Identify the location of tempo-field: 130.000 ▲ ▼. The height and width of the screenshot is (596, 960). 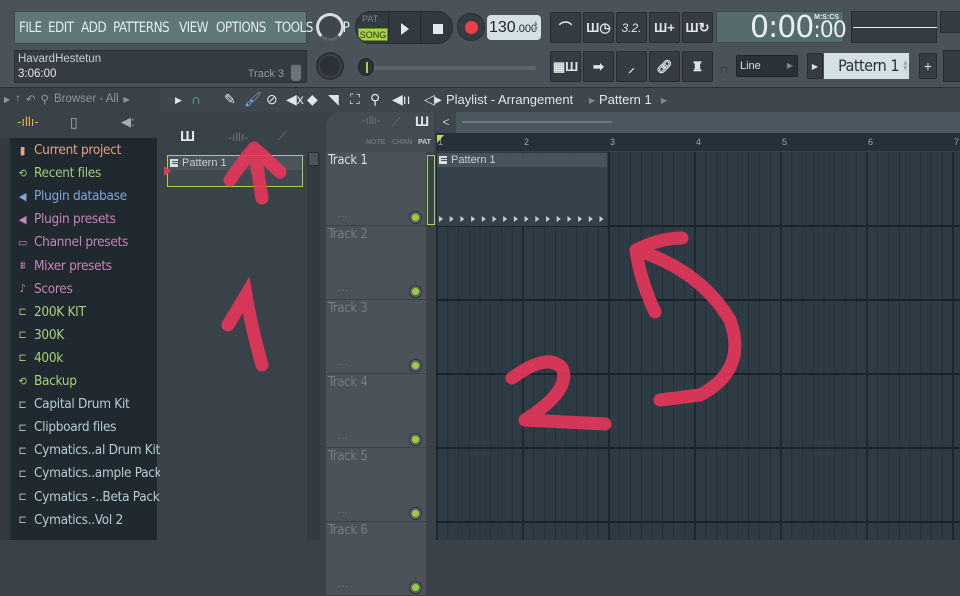
(514, 27).